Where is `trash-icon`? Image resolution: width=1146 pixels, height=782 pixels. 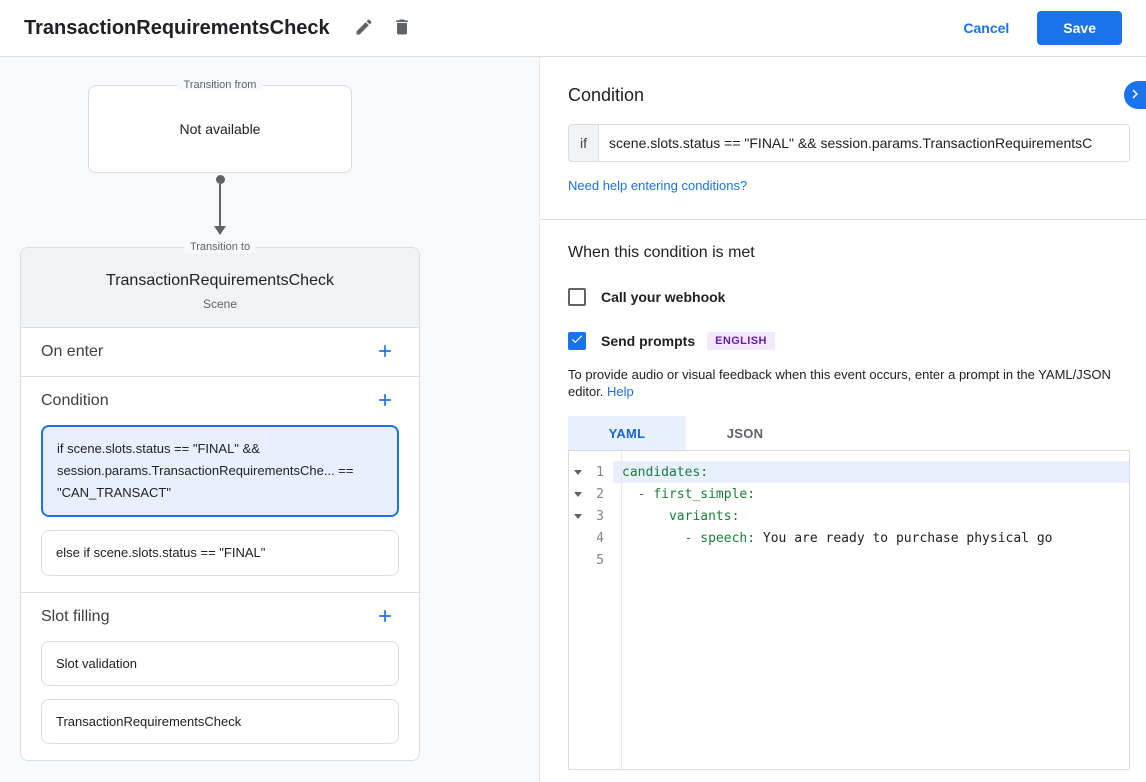
trash-icon is located at coordinates (402, 28).